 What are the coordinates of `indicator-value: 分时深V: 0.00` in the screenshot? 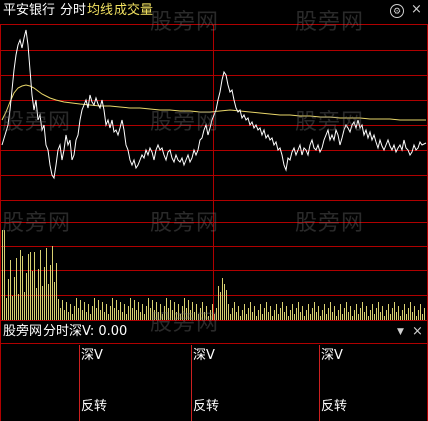 It's located at (85, 331).